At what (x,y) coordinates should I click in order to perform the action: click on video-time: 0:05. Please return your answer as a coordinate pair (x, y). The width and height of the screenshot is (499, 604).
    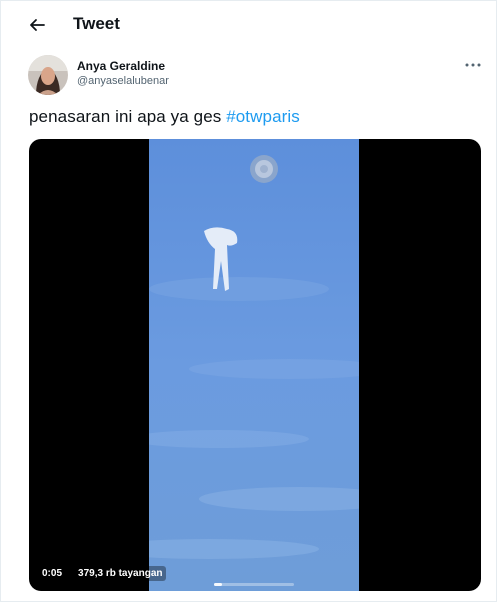
    Looking at the image, I should click on (52, 573).